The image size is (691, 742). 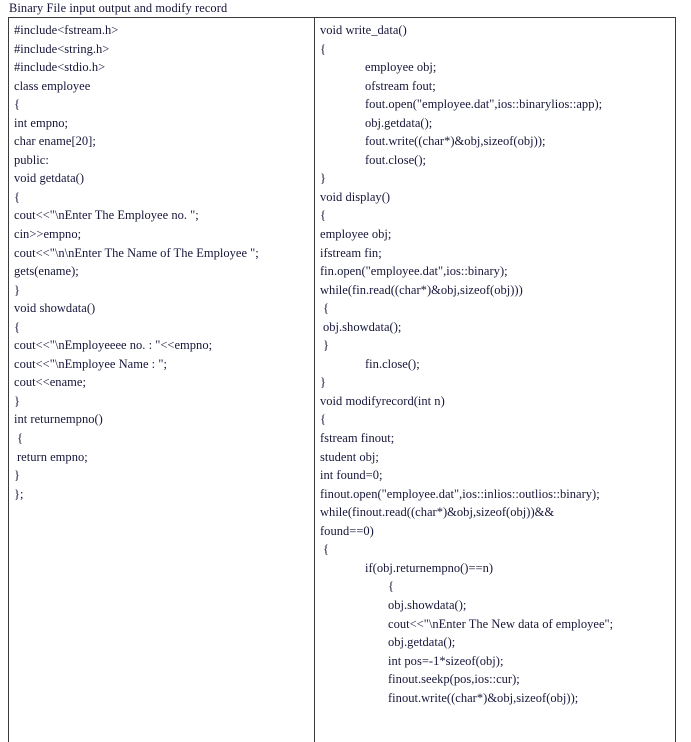 I want to click on code-line: void getdata(), so click(x=49, y=178).